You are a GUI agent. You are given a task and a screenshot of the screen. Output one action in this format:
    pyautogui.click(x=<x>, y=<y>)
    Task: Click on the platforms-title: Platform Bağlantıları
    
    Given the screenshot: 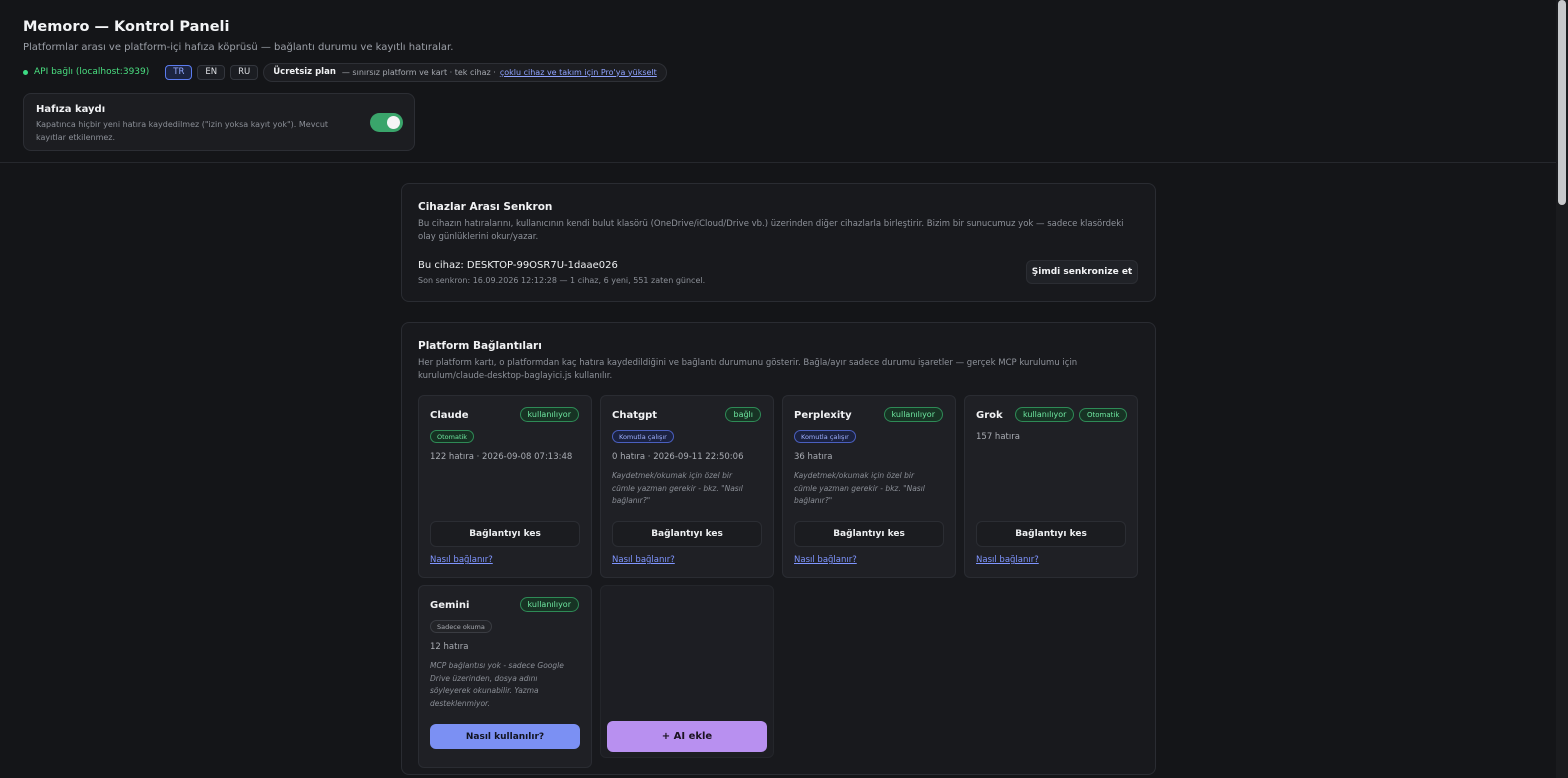 What is the action you would take?
    pyautogui.click(x=480, y=346)
    